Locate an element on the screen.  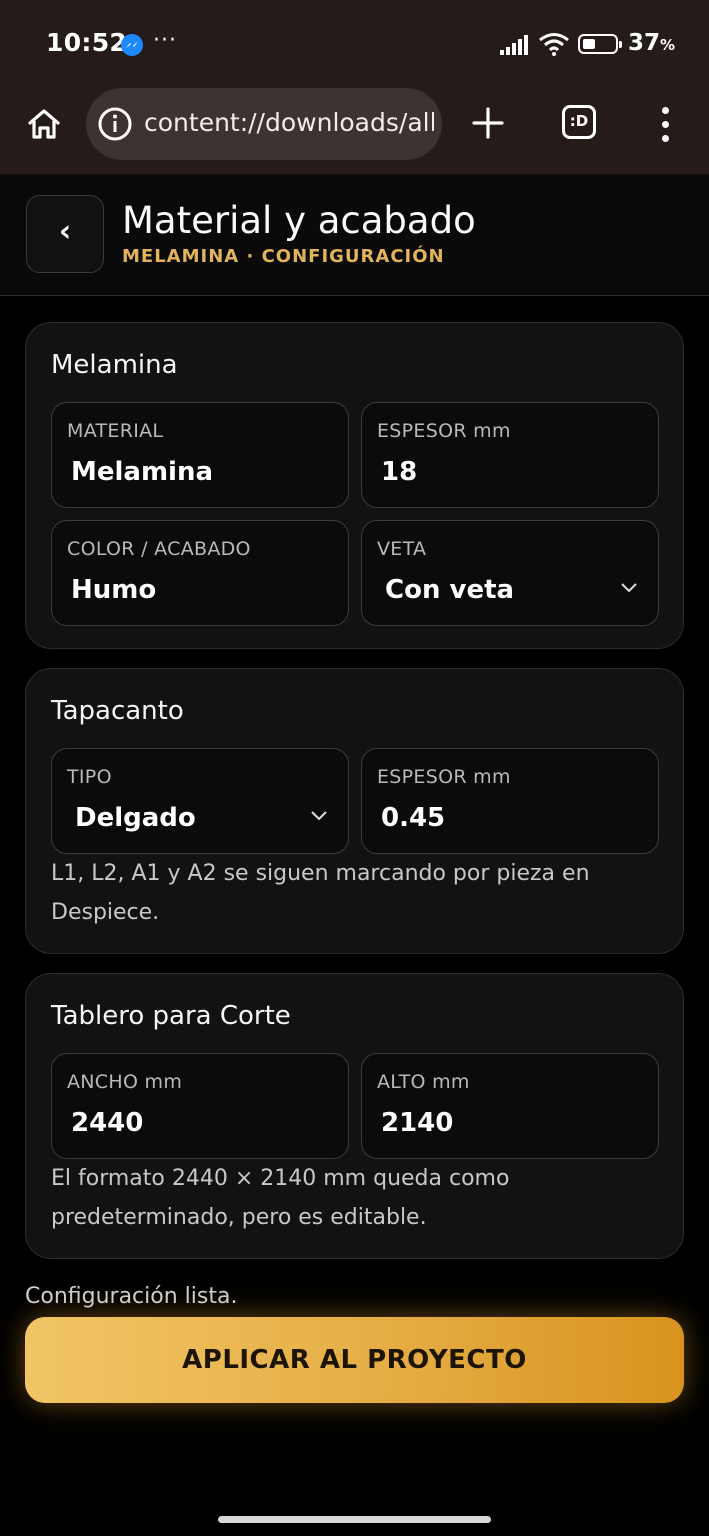
info-icon is located at coordinates (115, 124).